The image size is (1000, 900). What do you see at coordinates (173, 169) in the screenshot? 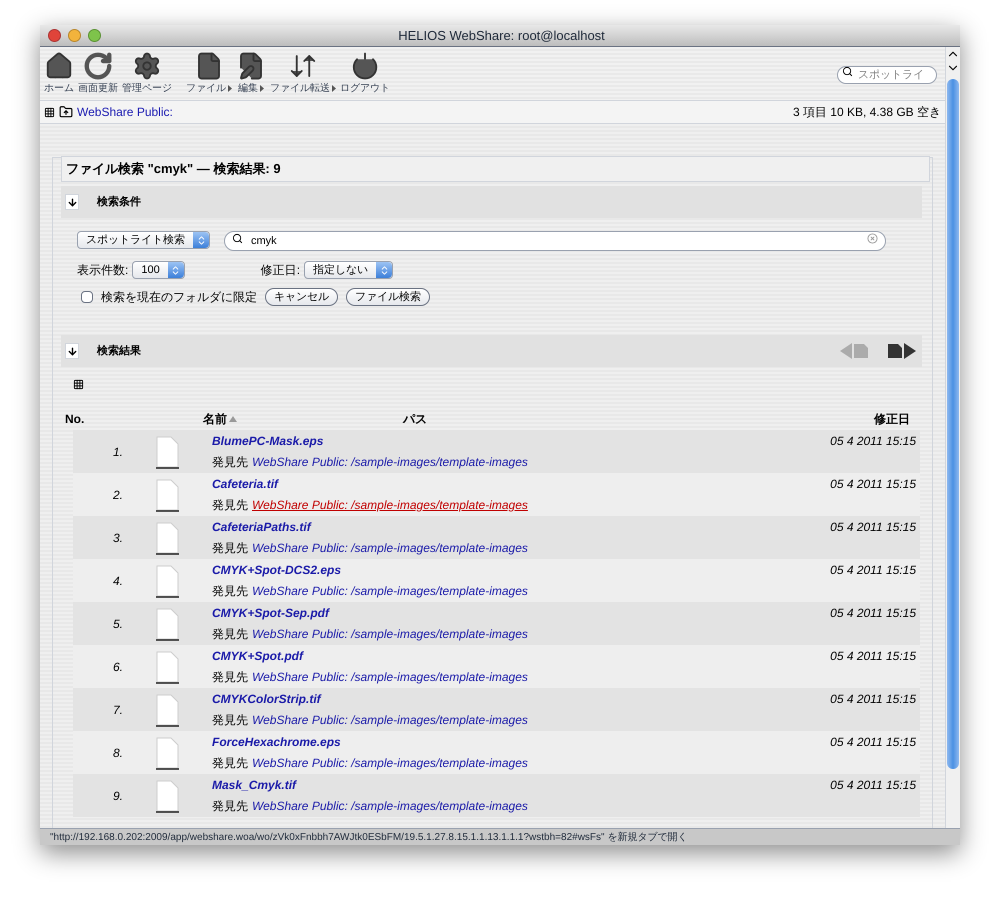
I see `search-title: ファイル検索 "cmyk" — 検索結果: 9` at bounding box center [173, 169].